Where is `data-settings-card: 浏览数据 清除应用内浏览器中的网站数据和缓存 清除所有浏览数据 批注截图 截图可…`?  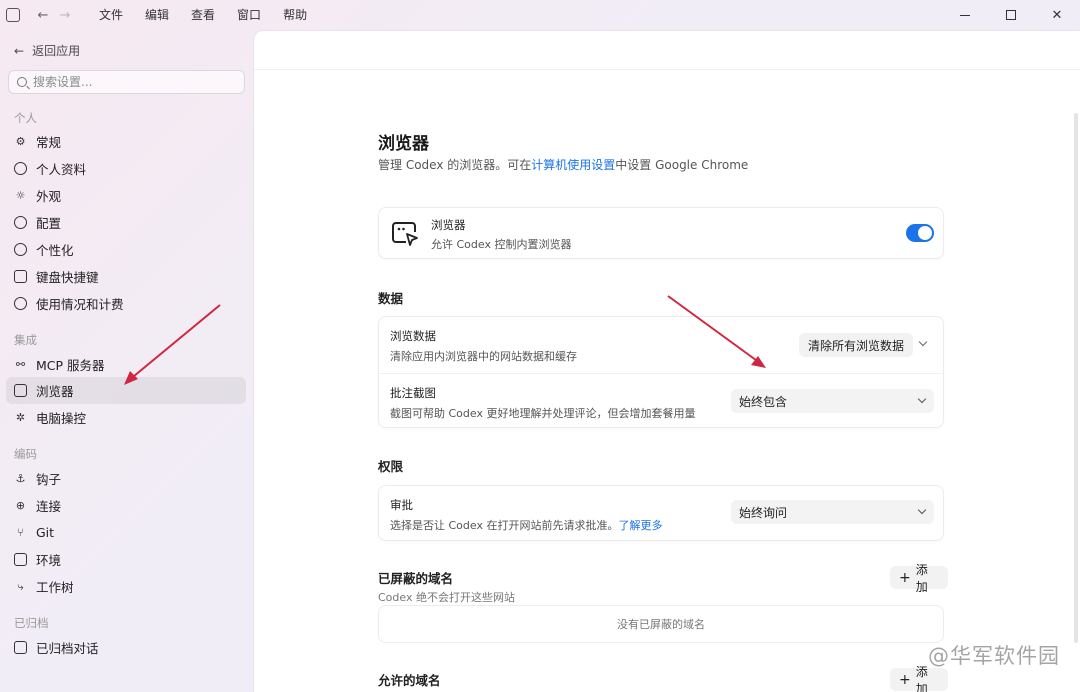
data-settings-card: 浏览数据 清除应用内浏览器中的网站数据和缓存 清除所有浏览数据 批注截图 截图可… is located at coordinates (661, 372).